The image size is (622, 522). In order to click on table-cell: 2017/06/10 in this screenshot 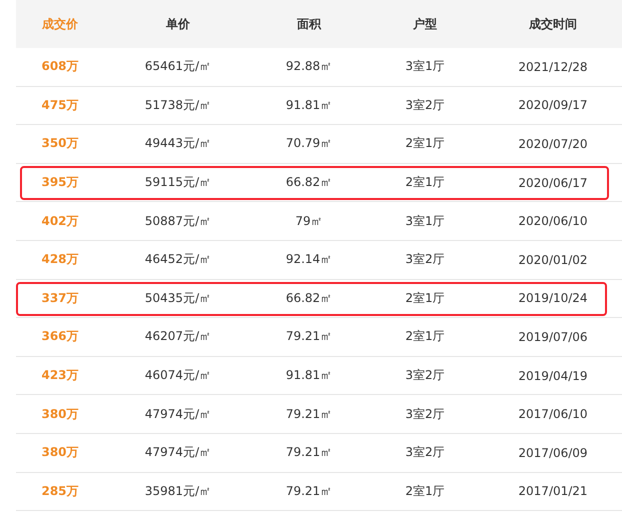, I will do `click(553, 414)`.